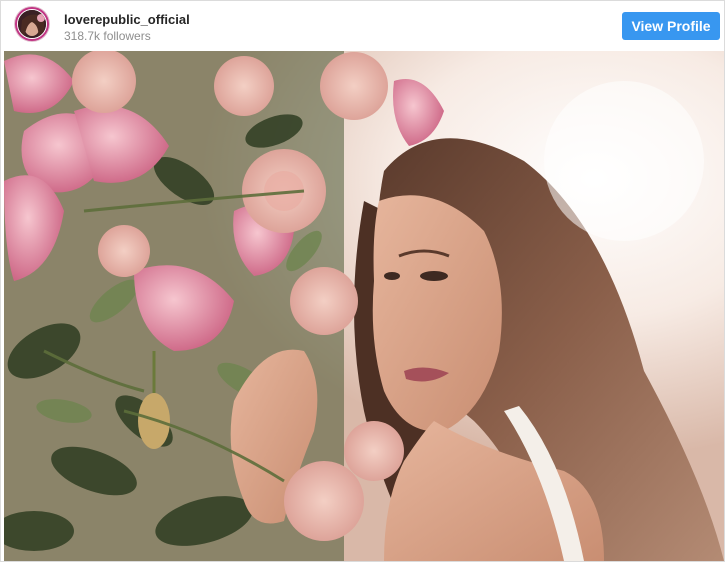 This screenshot has width=725, height=562. What do you see at coordinates (127, 19) in the screenshot?
I see `username: loverepublic_official` at bounding box center [127, 19].